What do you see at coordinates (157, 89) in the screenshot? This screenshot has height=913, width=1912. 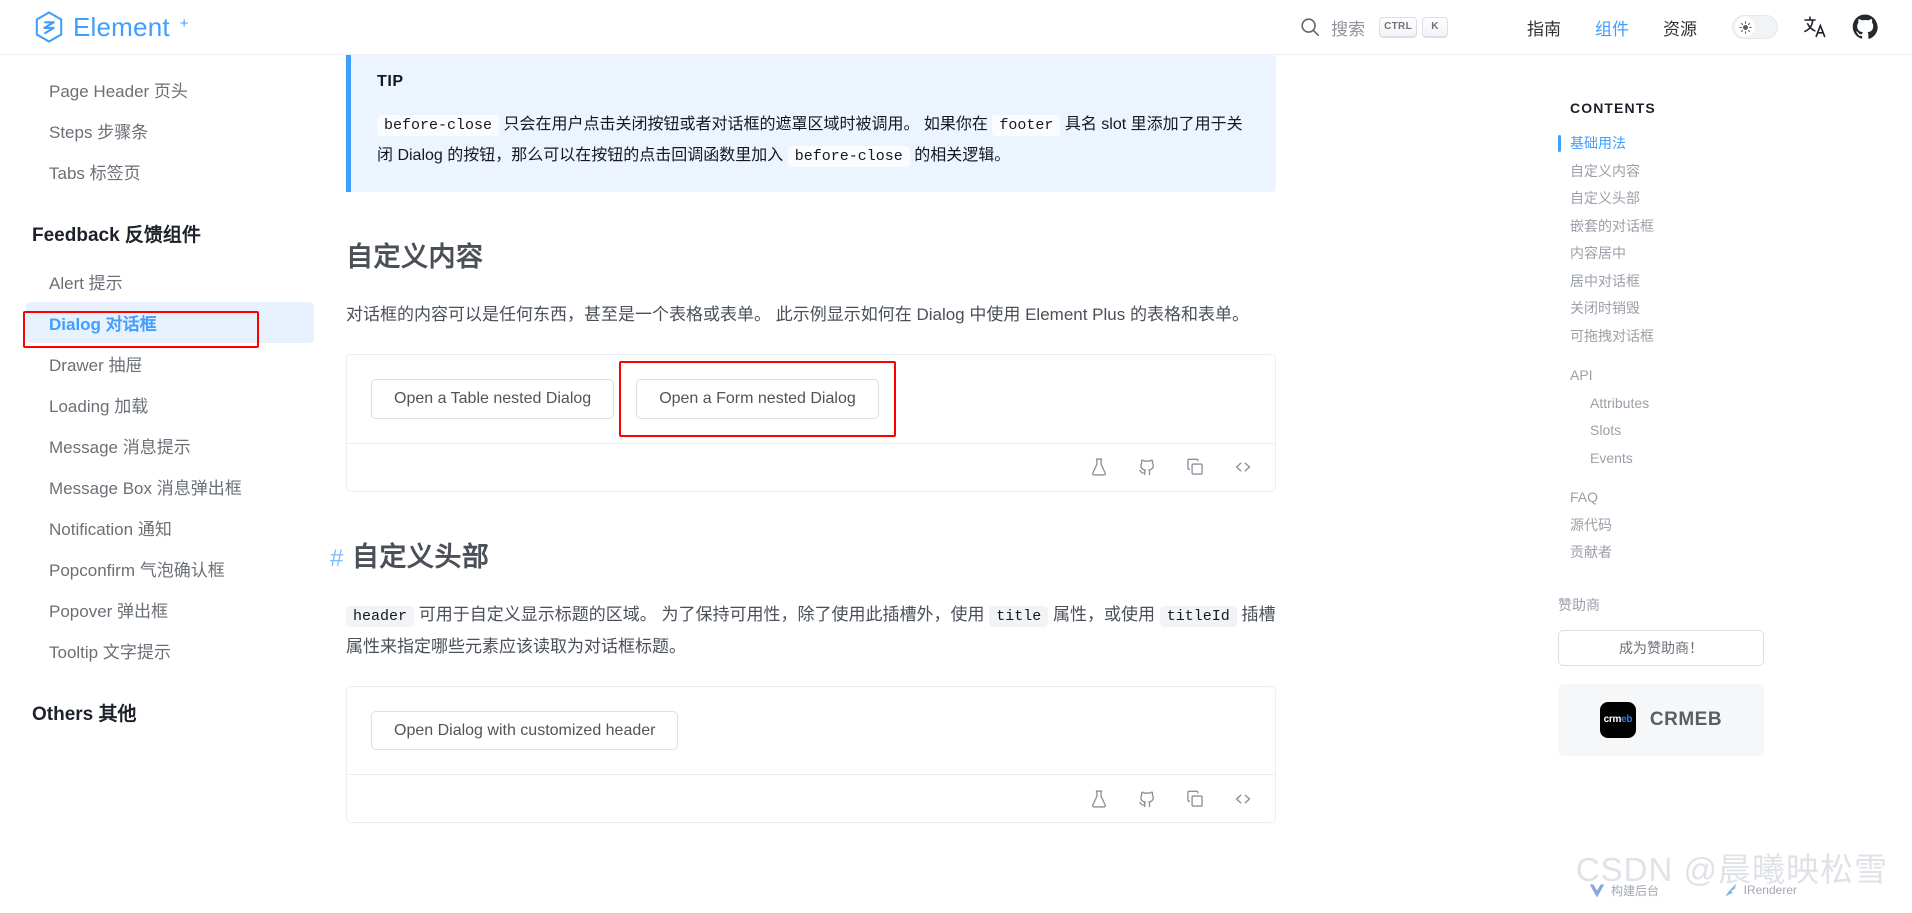 I see `sidebar-item-page-header: Page Header 页头` at bounding box center [157, 89].